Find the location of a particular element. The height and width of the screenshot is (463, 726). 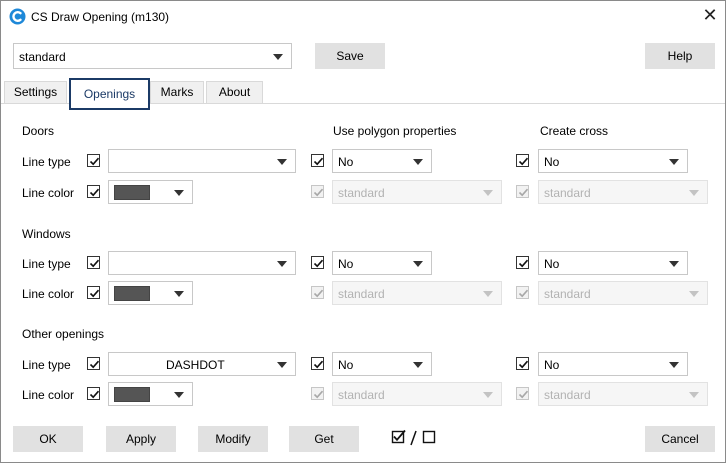

windows-cross-value: No is located at coordinates (552, 264).